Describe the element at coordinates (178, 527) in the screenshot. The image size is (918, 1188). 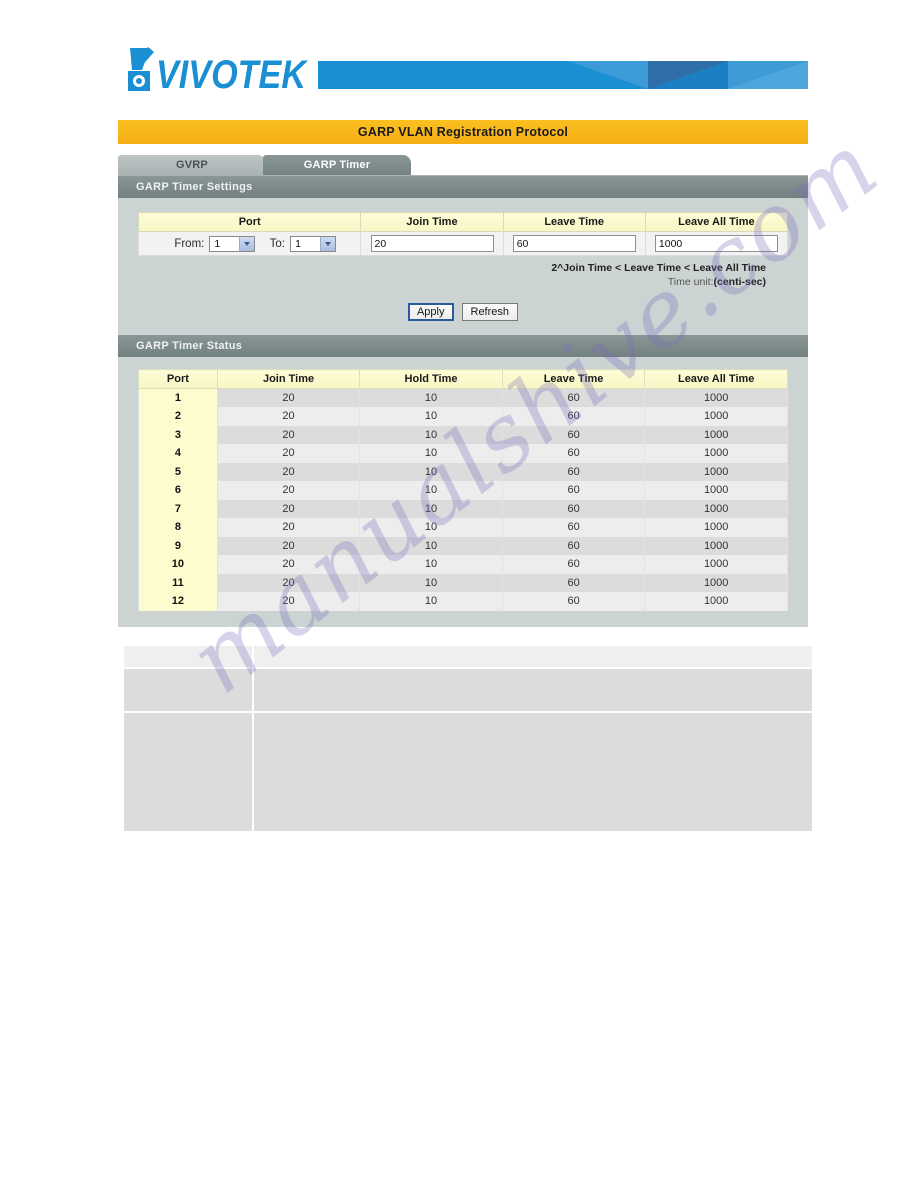
I see `cell-port: 8` at that location.